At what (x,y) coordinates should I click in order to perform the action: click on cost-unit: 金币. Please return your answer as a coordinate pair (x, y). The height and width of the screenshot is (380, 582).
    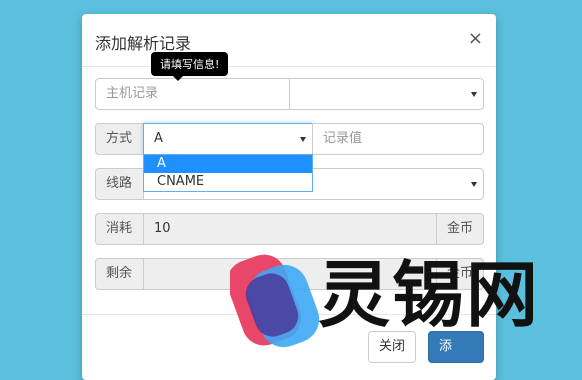
    Looking at the image, I should click on (460, 229).